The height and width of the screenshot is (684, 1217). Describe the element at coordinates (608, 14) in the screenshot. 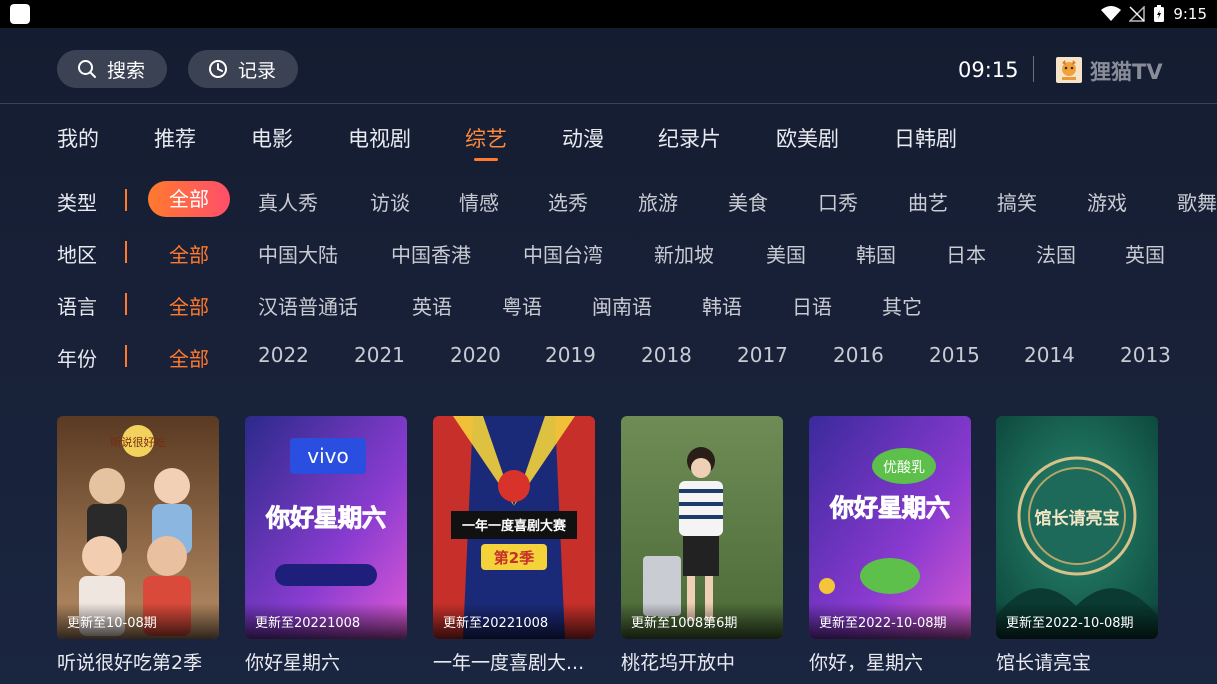

I see `status-bar: 9:15` at that location.